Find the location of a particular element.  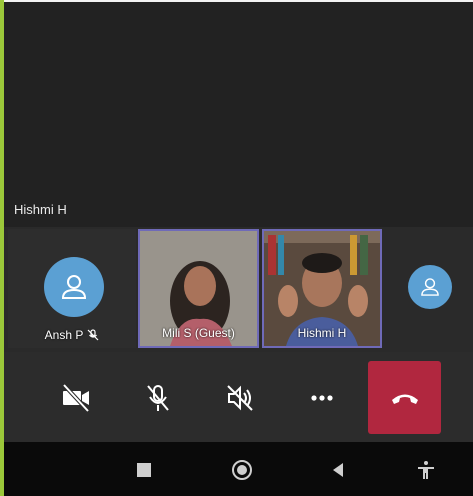

mic-muted-icon is located at coordinates (93, 335).